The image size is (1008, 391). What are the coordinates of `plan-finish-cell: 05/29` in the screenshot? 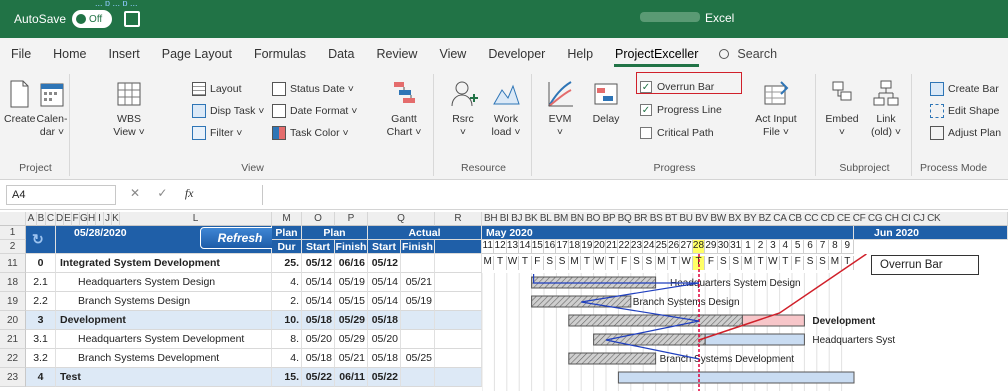 It's located at (351, 339).